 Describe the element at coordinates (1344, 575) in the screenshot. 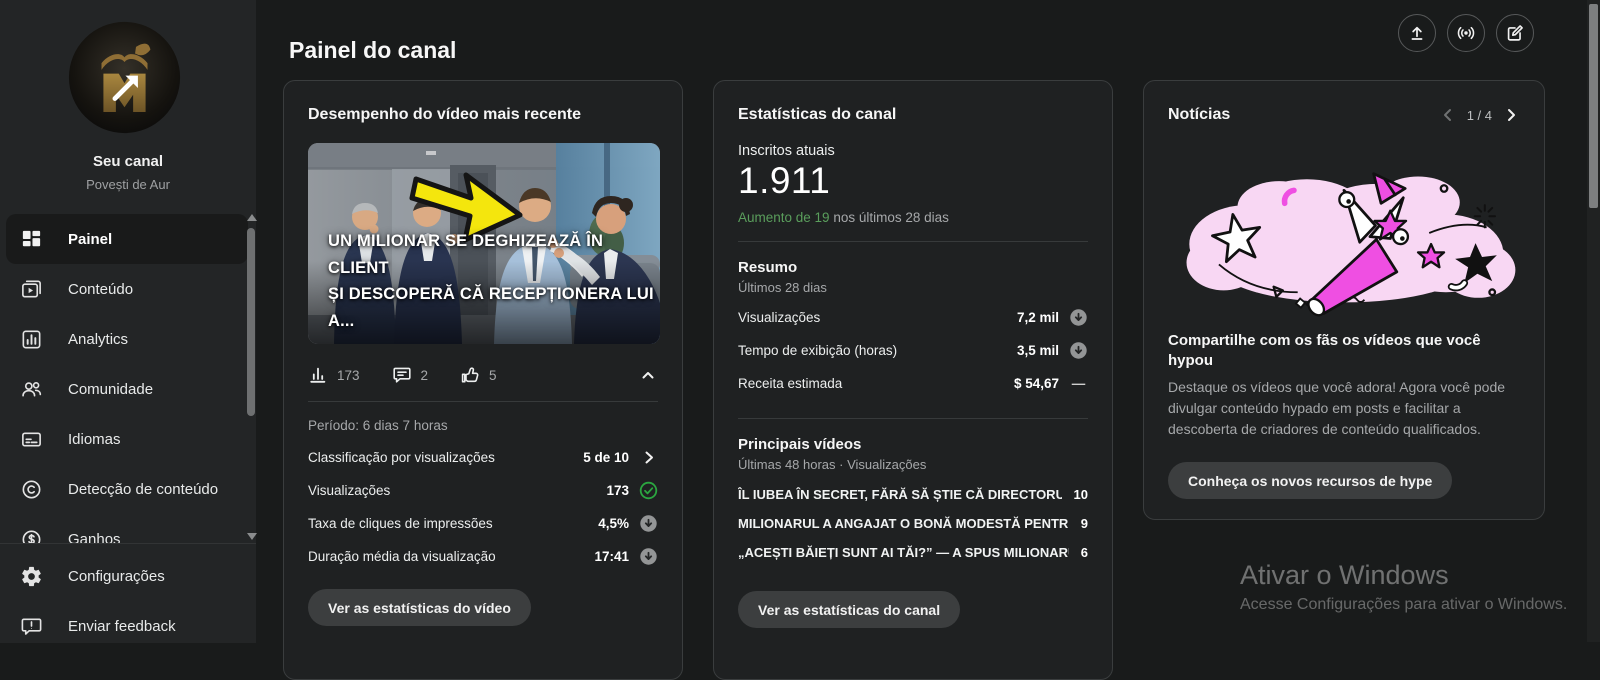

I see `watermark-line1: Ativar o Windows` at that location.